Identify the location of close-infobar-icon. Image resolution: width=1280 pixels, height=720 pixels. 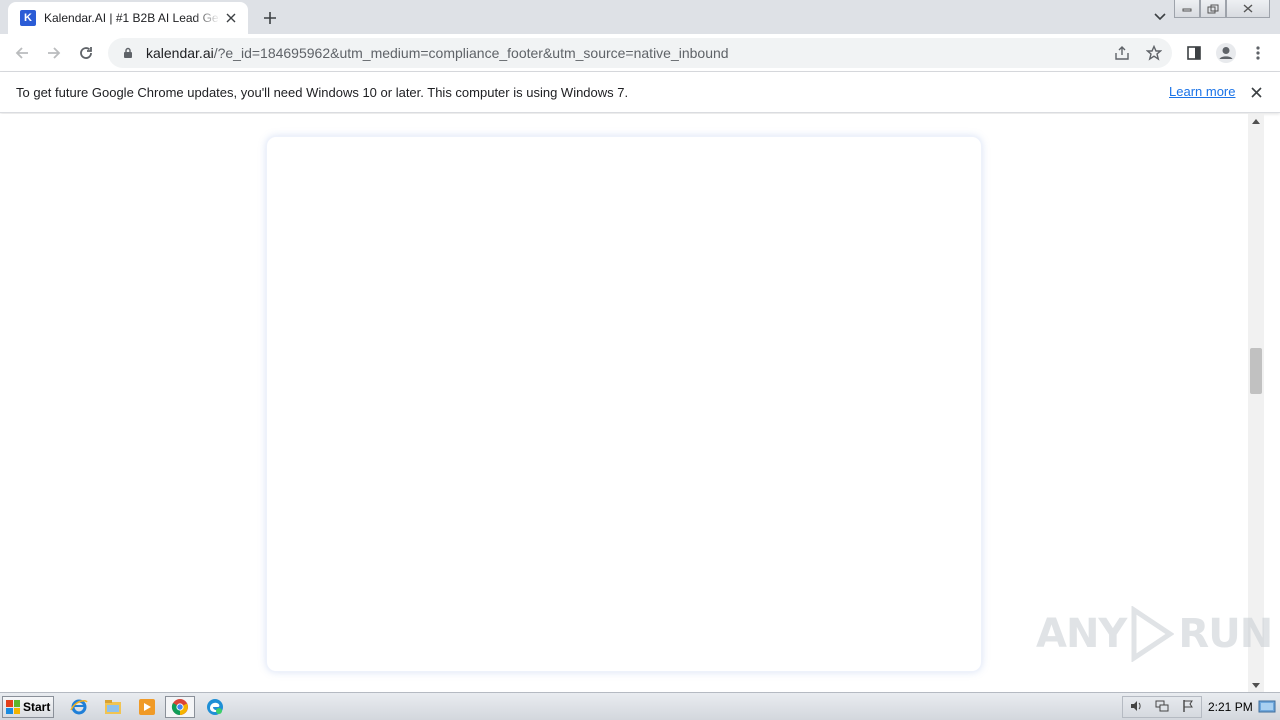
(1256, 92).